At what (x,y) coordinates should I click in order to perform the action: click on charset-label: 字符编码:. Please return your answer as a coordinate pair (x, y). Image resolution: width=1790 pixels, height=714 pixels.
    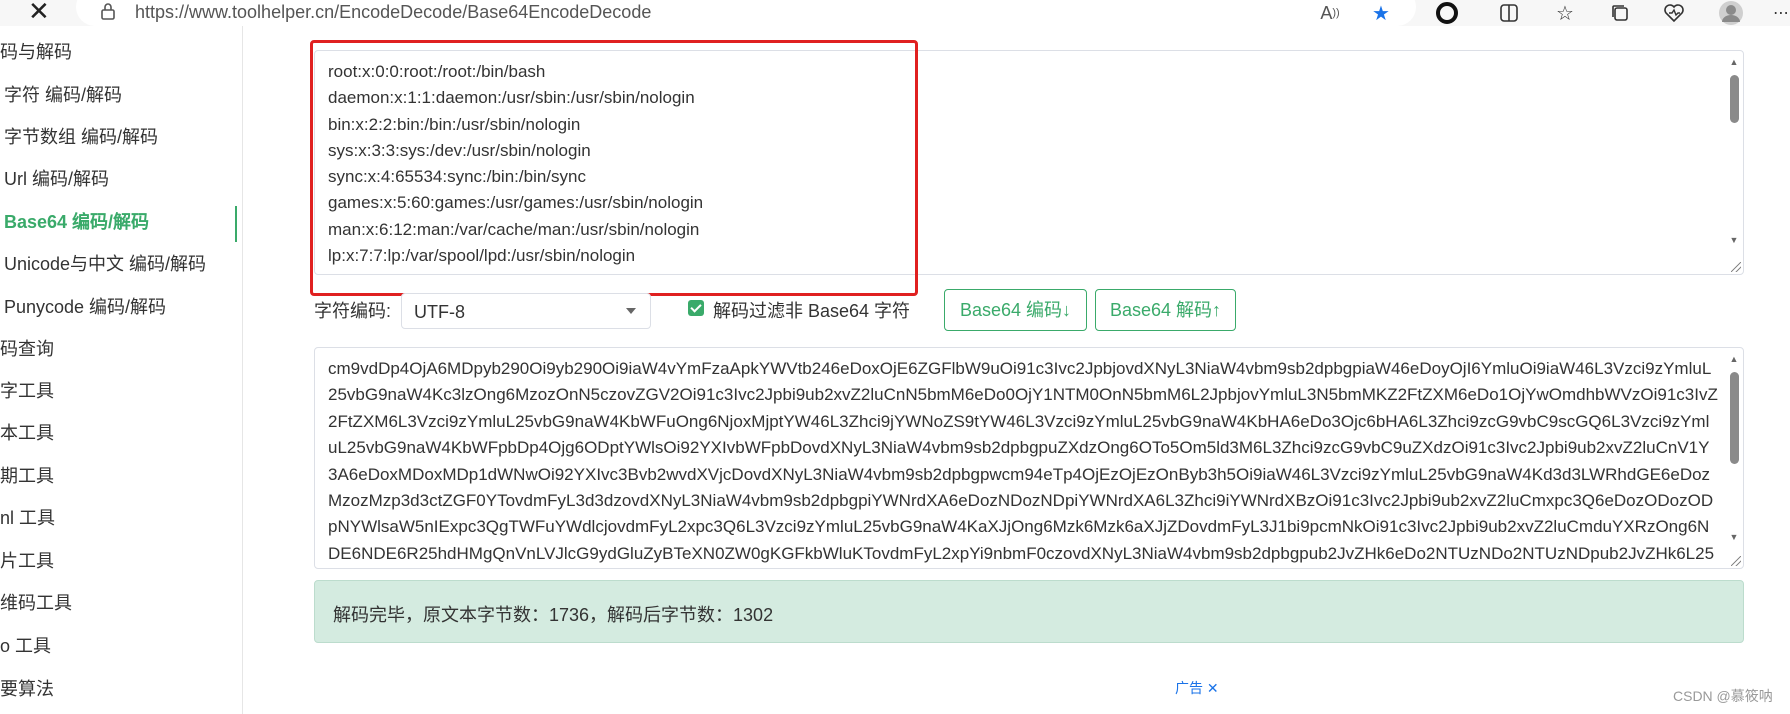
    Looking at the image, I should click on (353, 311).